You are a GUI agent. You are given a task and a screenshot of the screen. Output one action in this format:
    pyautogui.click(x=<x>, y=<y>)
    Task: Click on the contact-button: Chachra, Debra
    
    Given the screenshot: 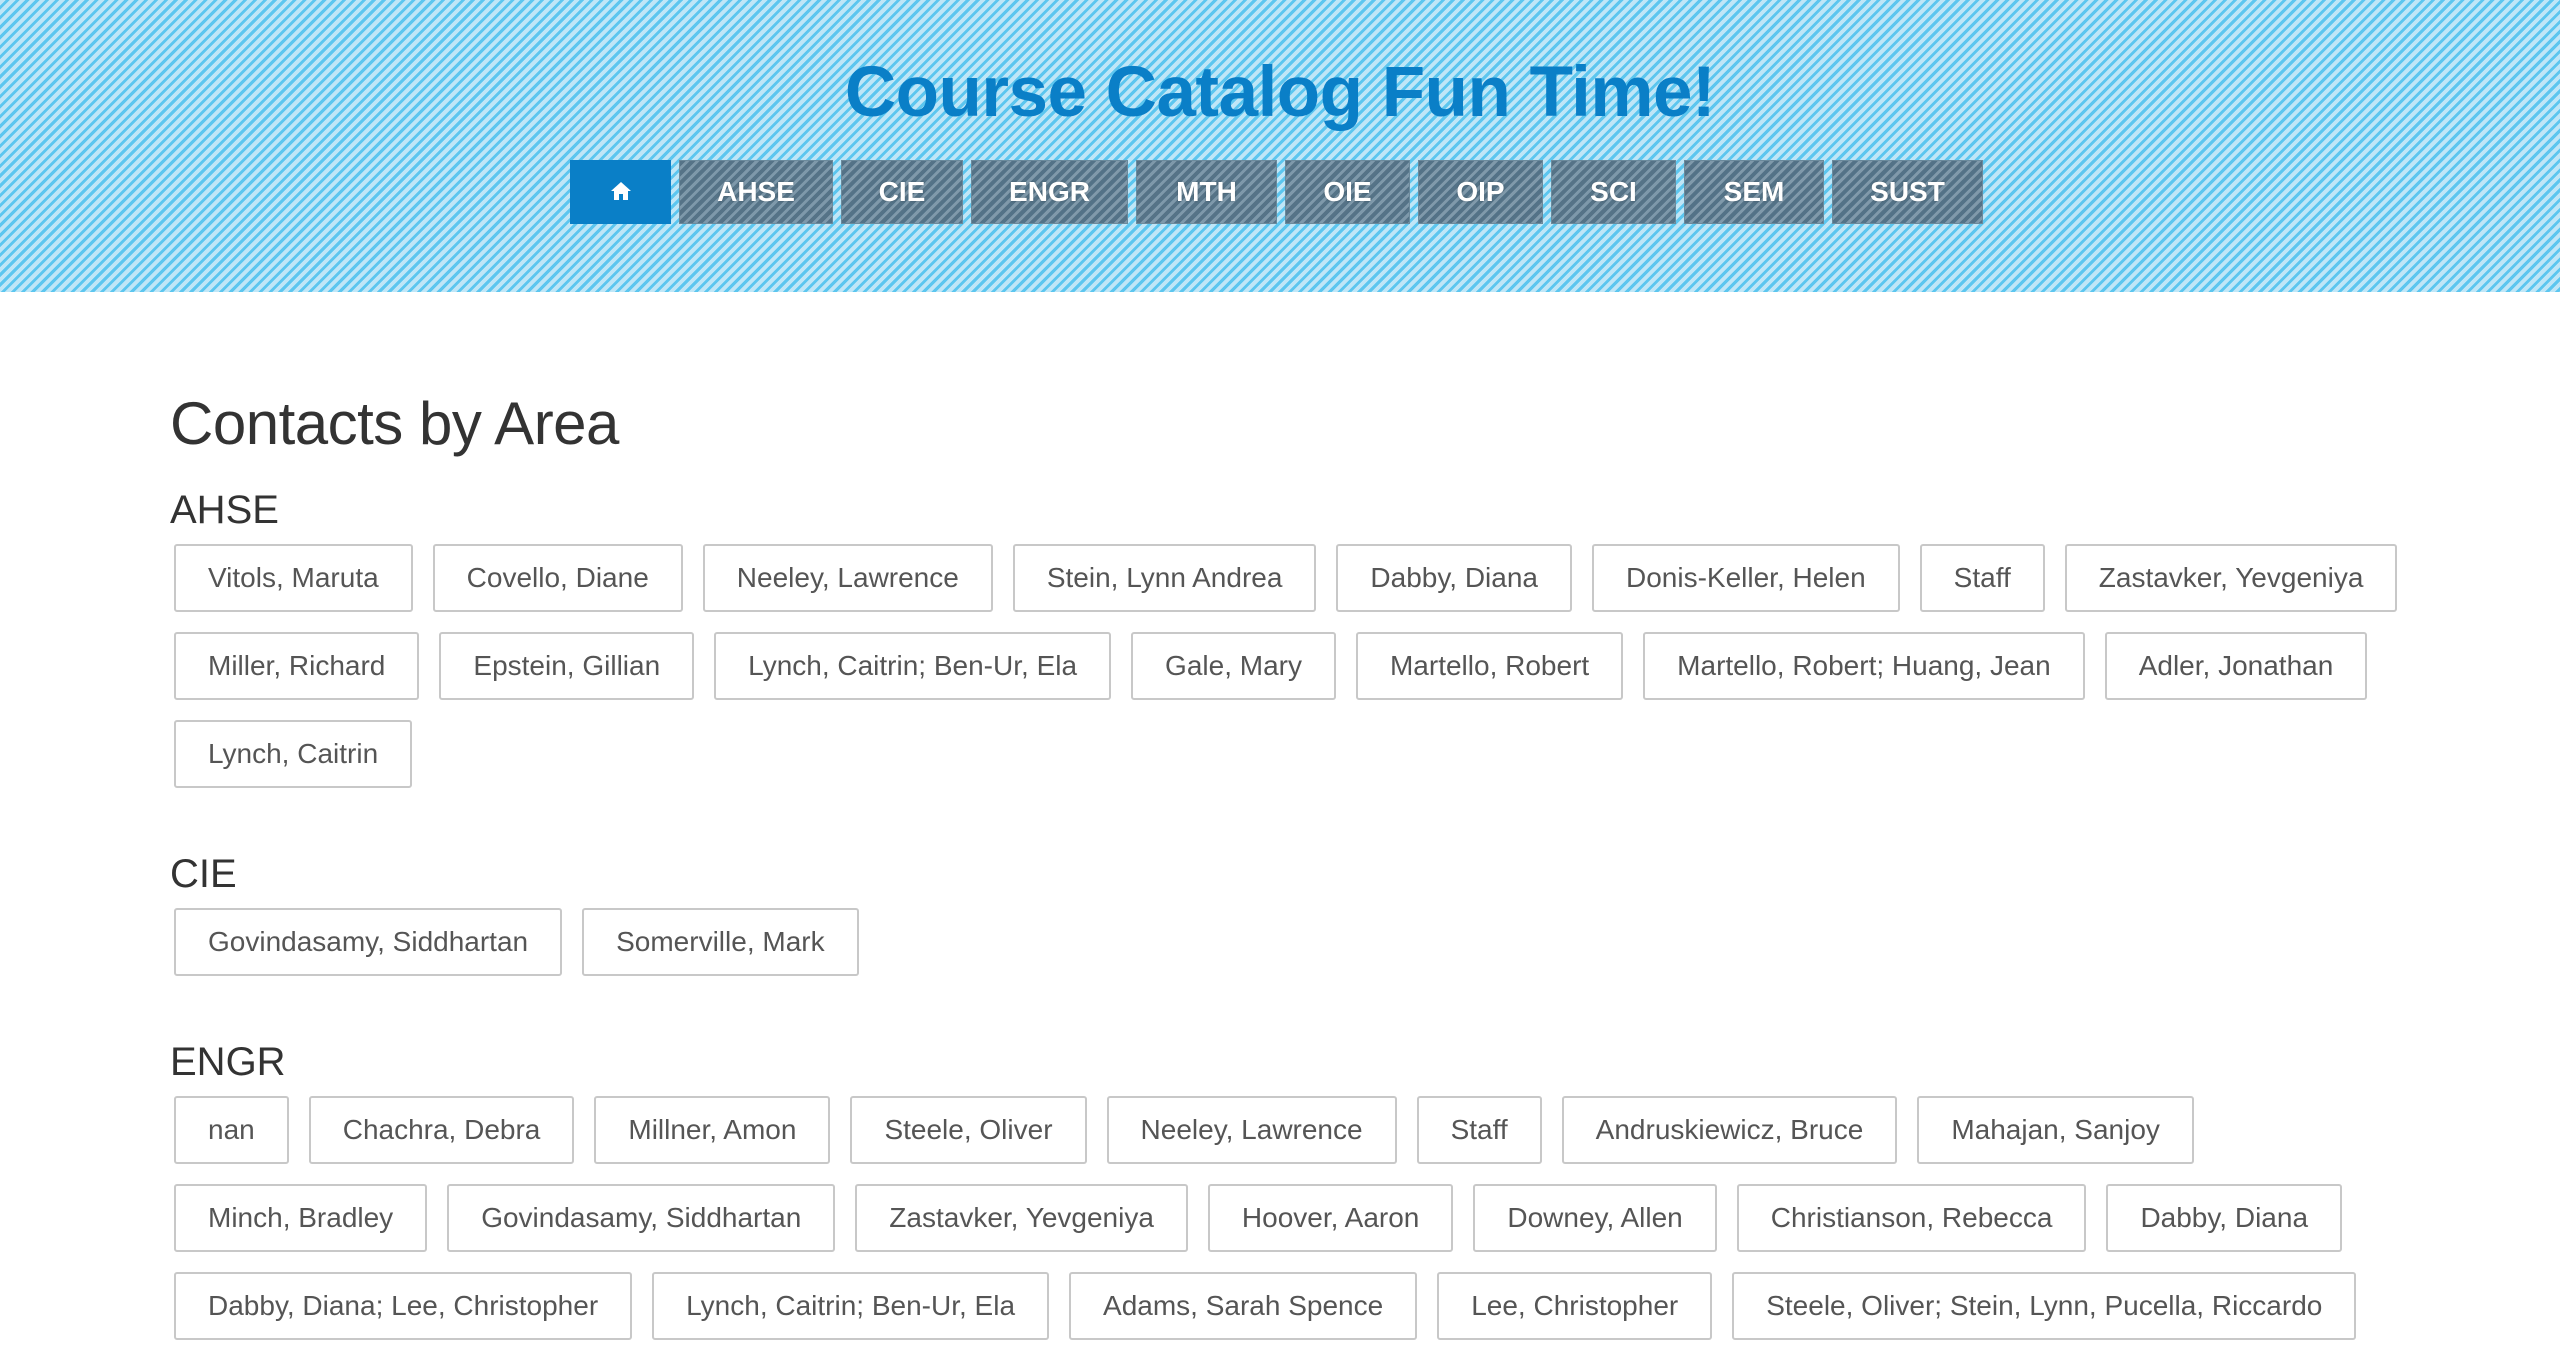 What is the action you would take?
    pyautogui.click(x=441, y=1130)
    